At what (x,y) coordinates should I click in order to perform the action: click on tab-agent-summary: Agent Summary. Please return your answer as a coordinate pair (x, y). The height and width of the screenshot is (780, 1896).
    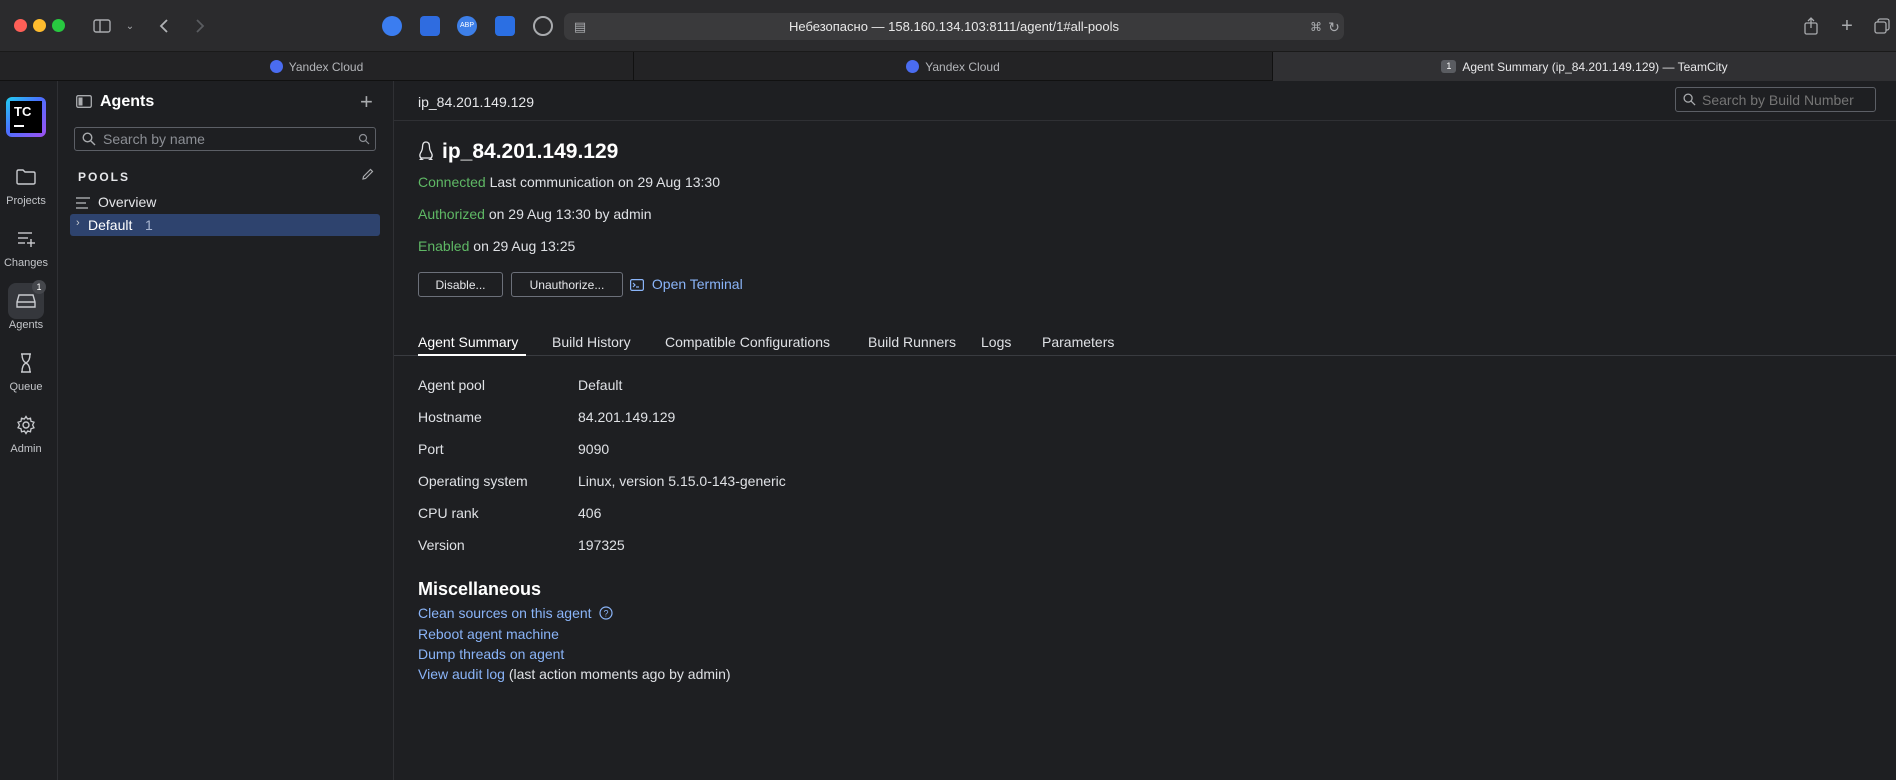
    Looking at the image, I should click on (468, 342).